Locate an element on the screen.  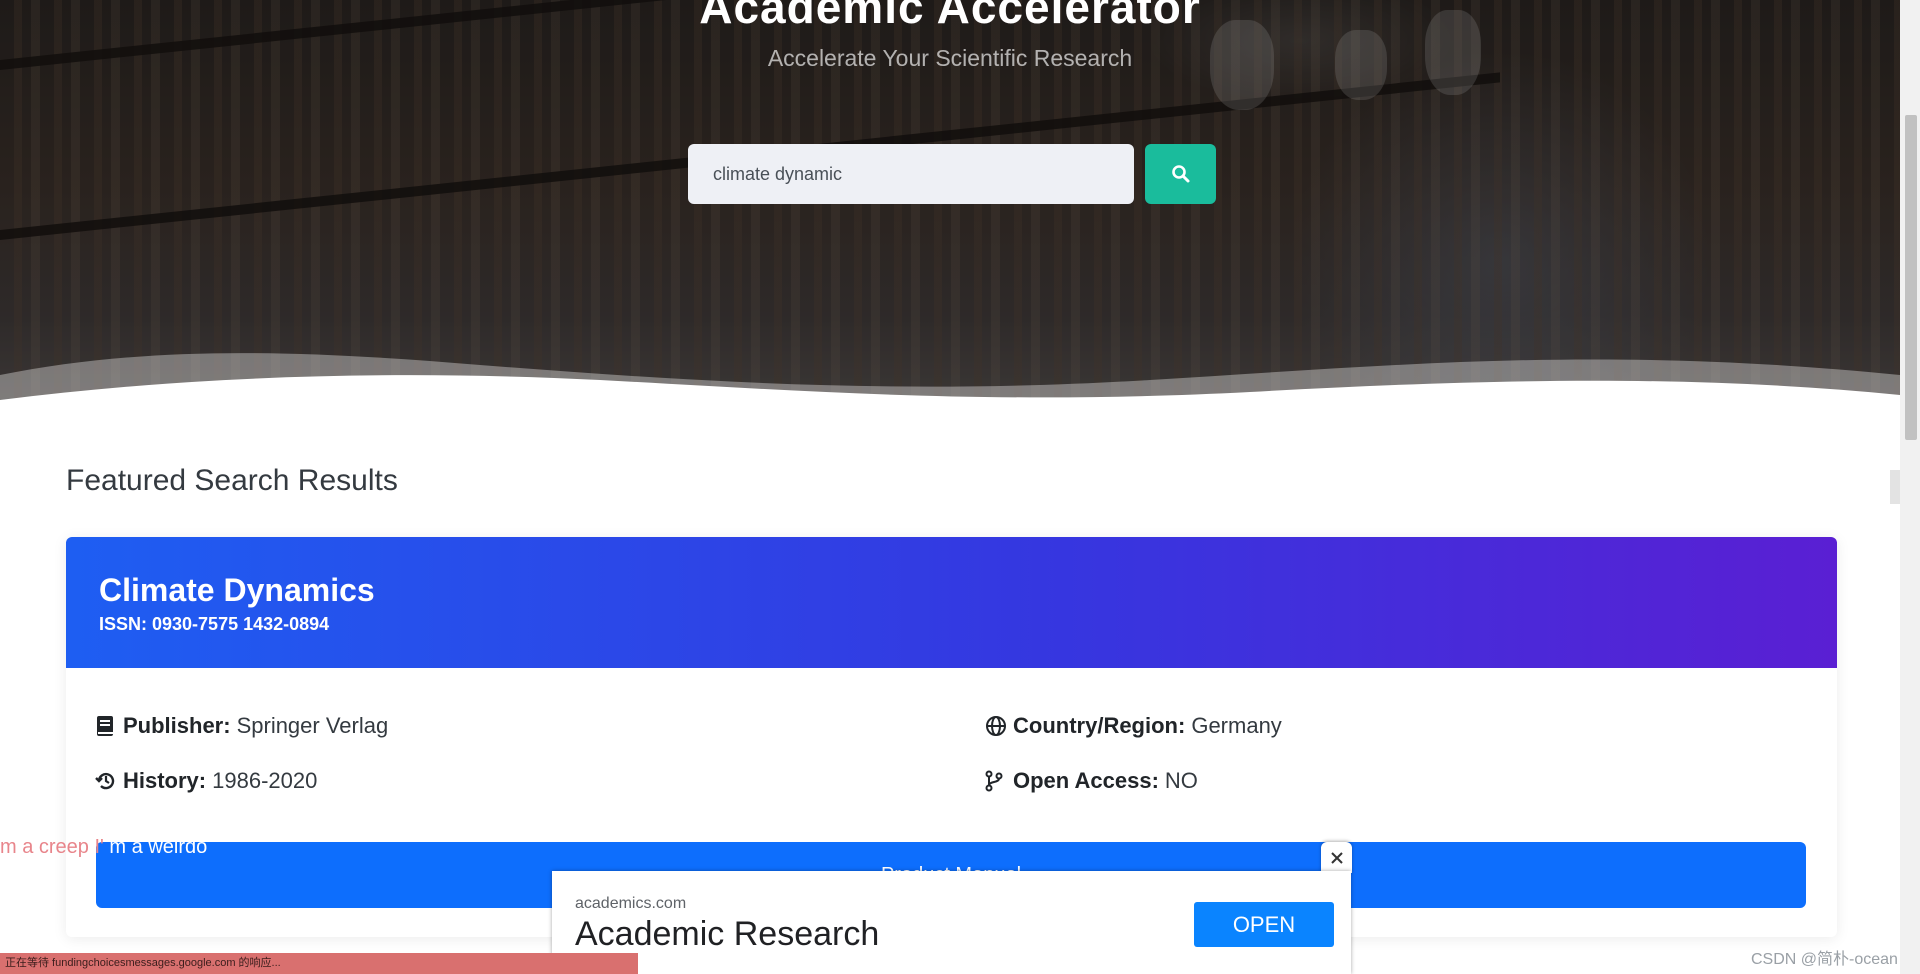
country-label: Country/Region: is located at coordinates (1099, 725).